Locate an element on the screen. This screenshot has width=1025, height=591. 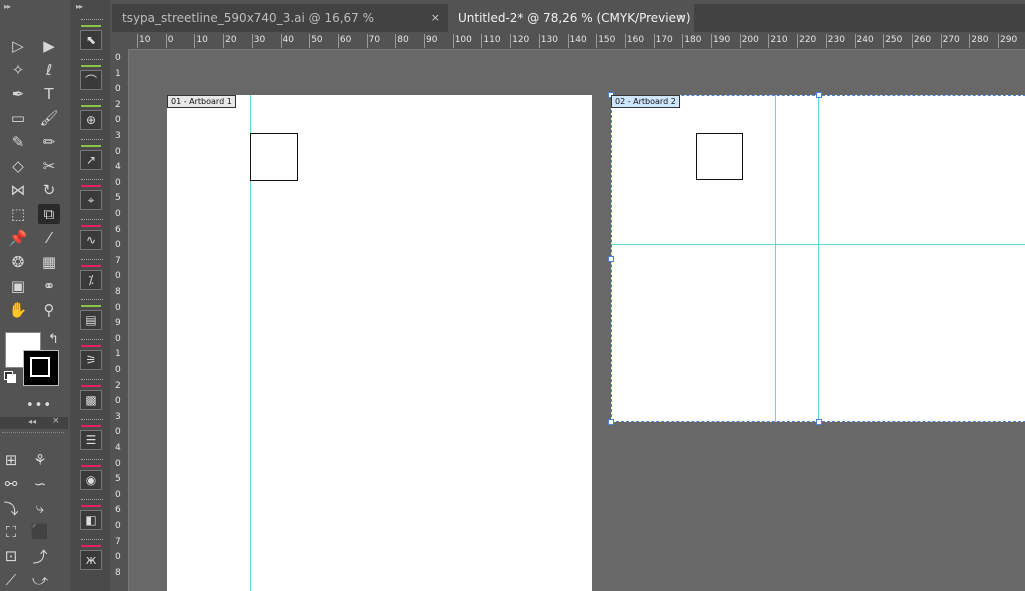
pin-tool: 📌 is located at coordinates (18, 238).